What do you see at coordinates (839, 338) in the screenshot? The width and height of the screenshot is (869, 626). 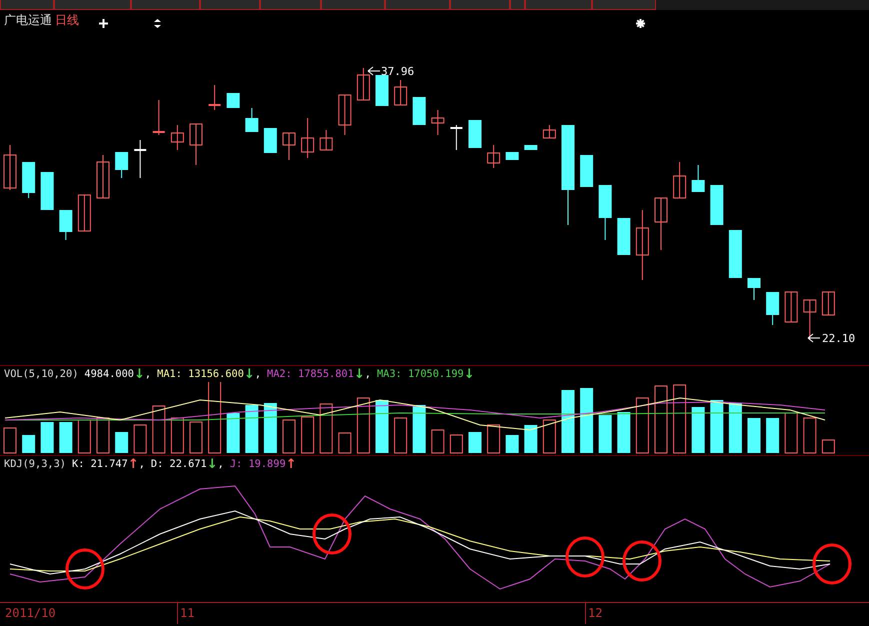 I see `low-price-label: 22.10` at bounding box center [839, 338].